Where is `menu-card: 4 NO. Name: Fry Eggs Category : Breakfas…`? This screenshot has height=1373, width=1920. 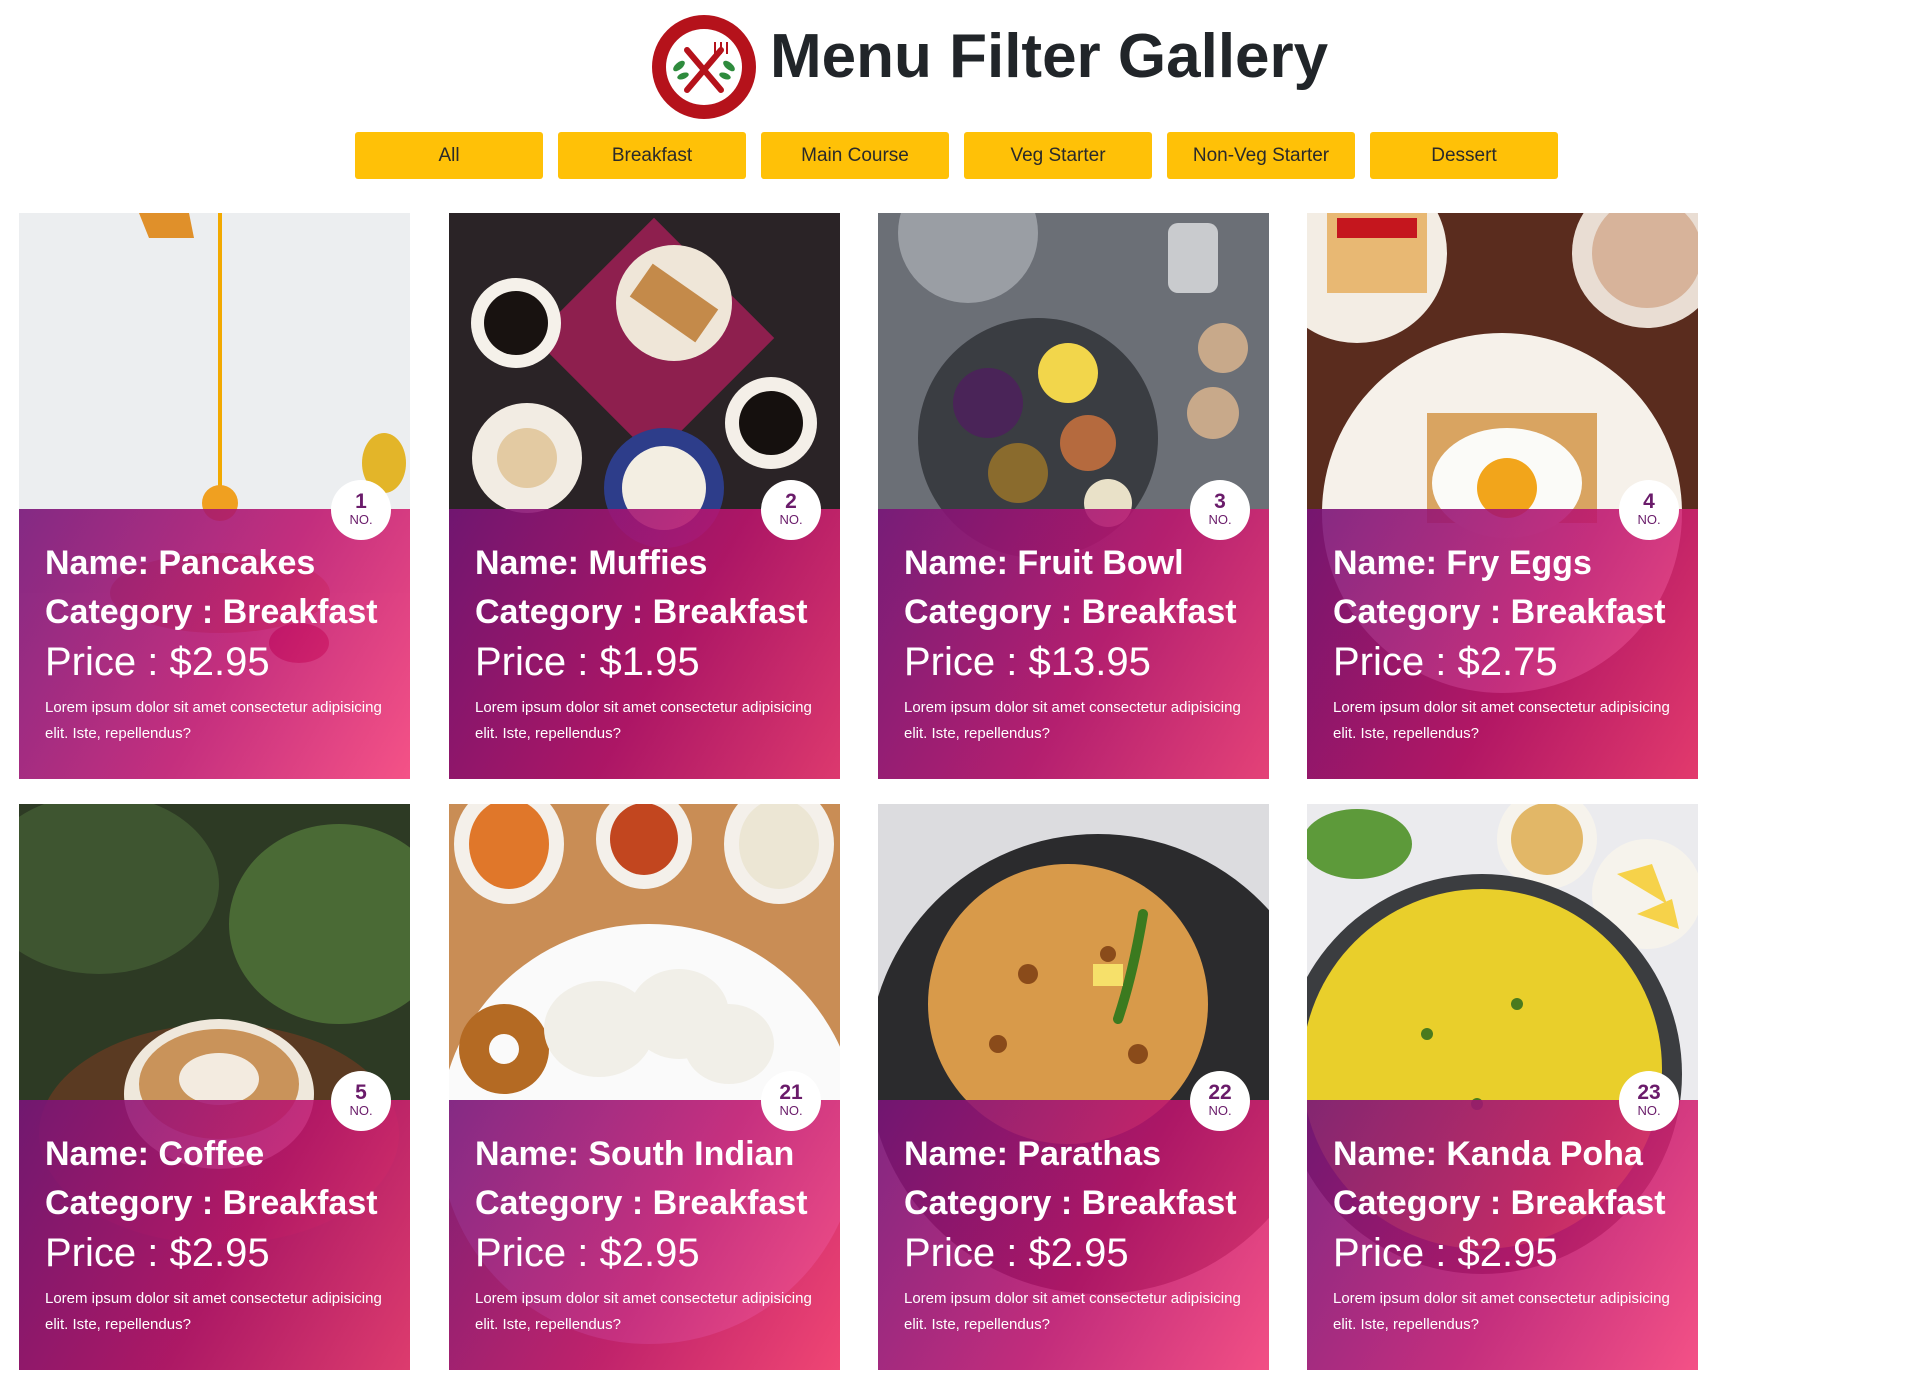
menu-card: 4 NO. Name: Fry Eggs Category : Breakfas… is located at coordinates (1502, 496).